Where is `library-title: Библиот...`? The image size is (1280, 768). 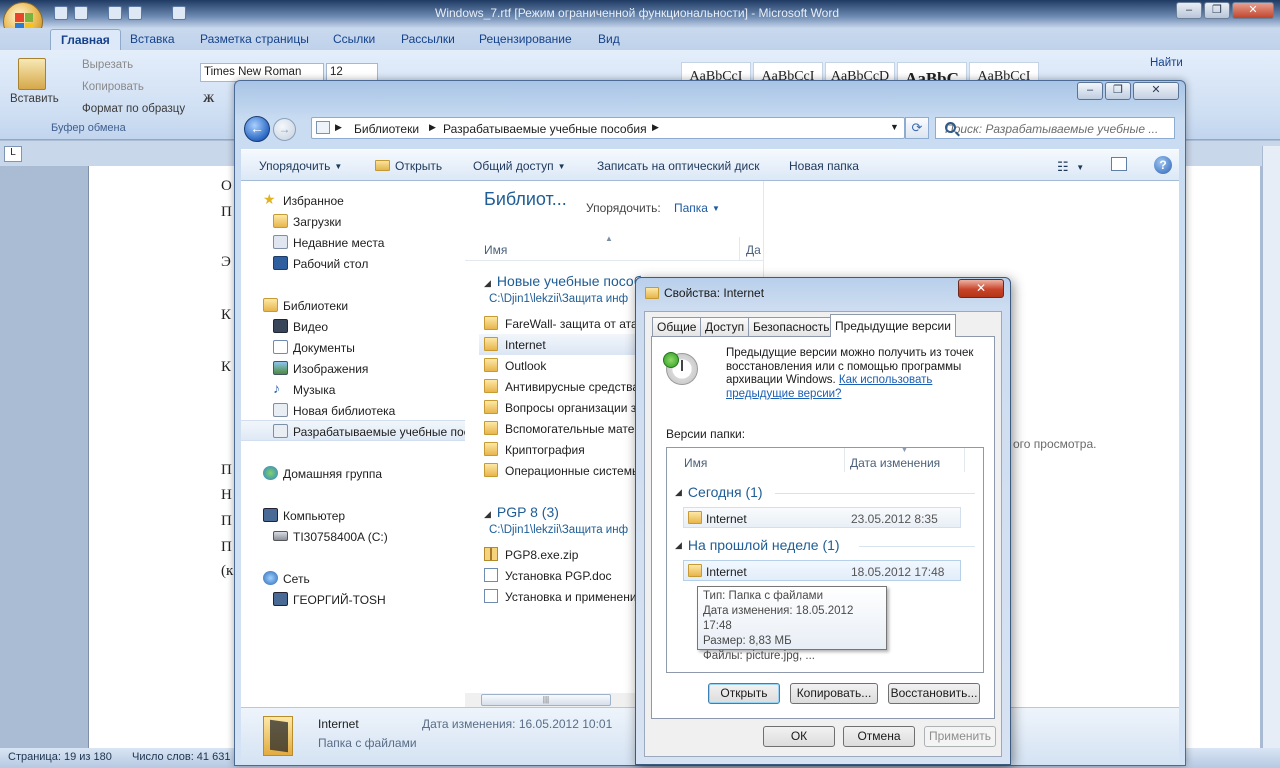 library-title: Библиот... is located at coordinates (525, 199).